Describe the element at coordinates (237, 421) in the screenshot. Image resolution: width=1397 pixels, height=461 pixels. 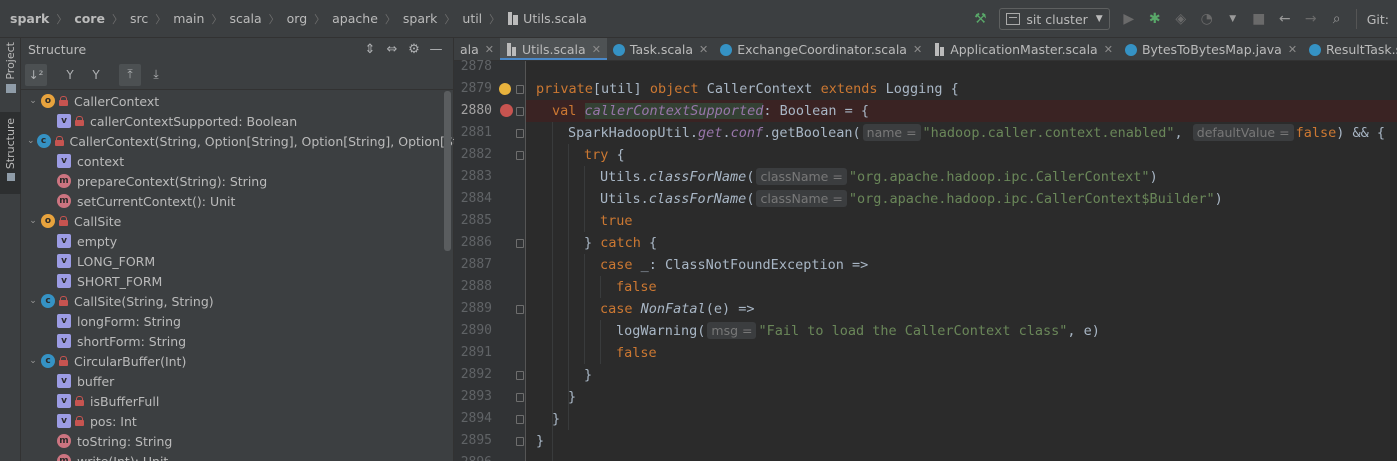
I see `tree-item: v pos: Int` at that location.